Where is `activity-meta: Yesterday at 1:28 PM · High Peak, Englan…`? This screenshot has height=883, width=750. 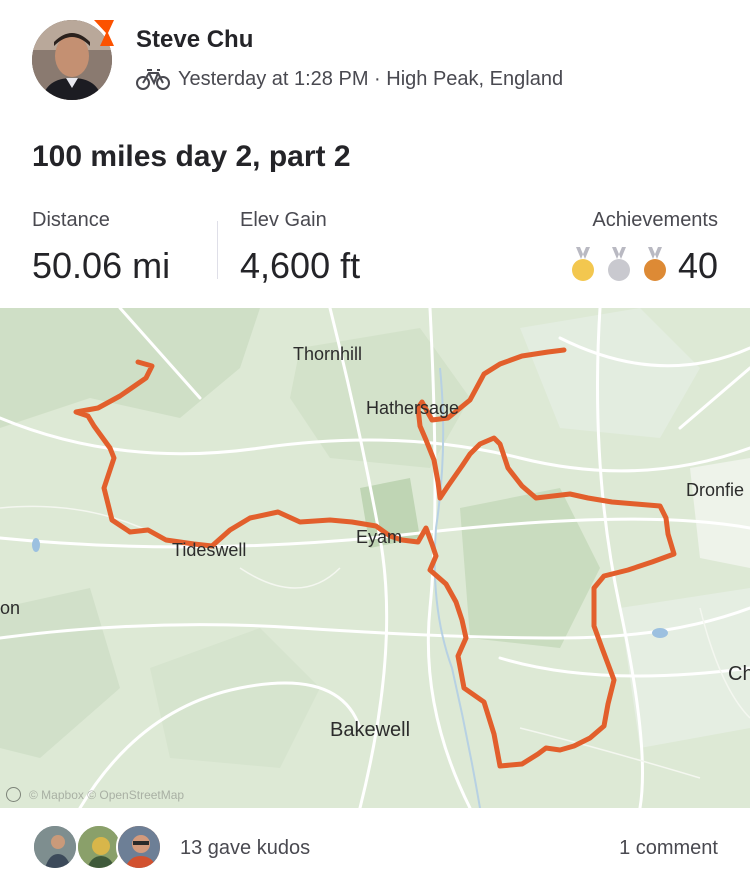 activity-meta: Yesterday at 1:28 PM · High Peak, Englan… is located at coordinates (349, 79).